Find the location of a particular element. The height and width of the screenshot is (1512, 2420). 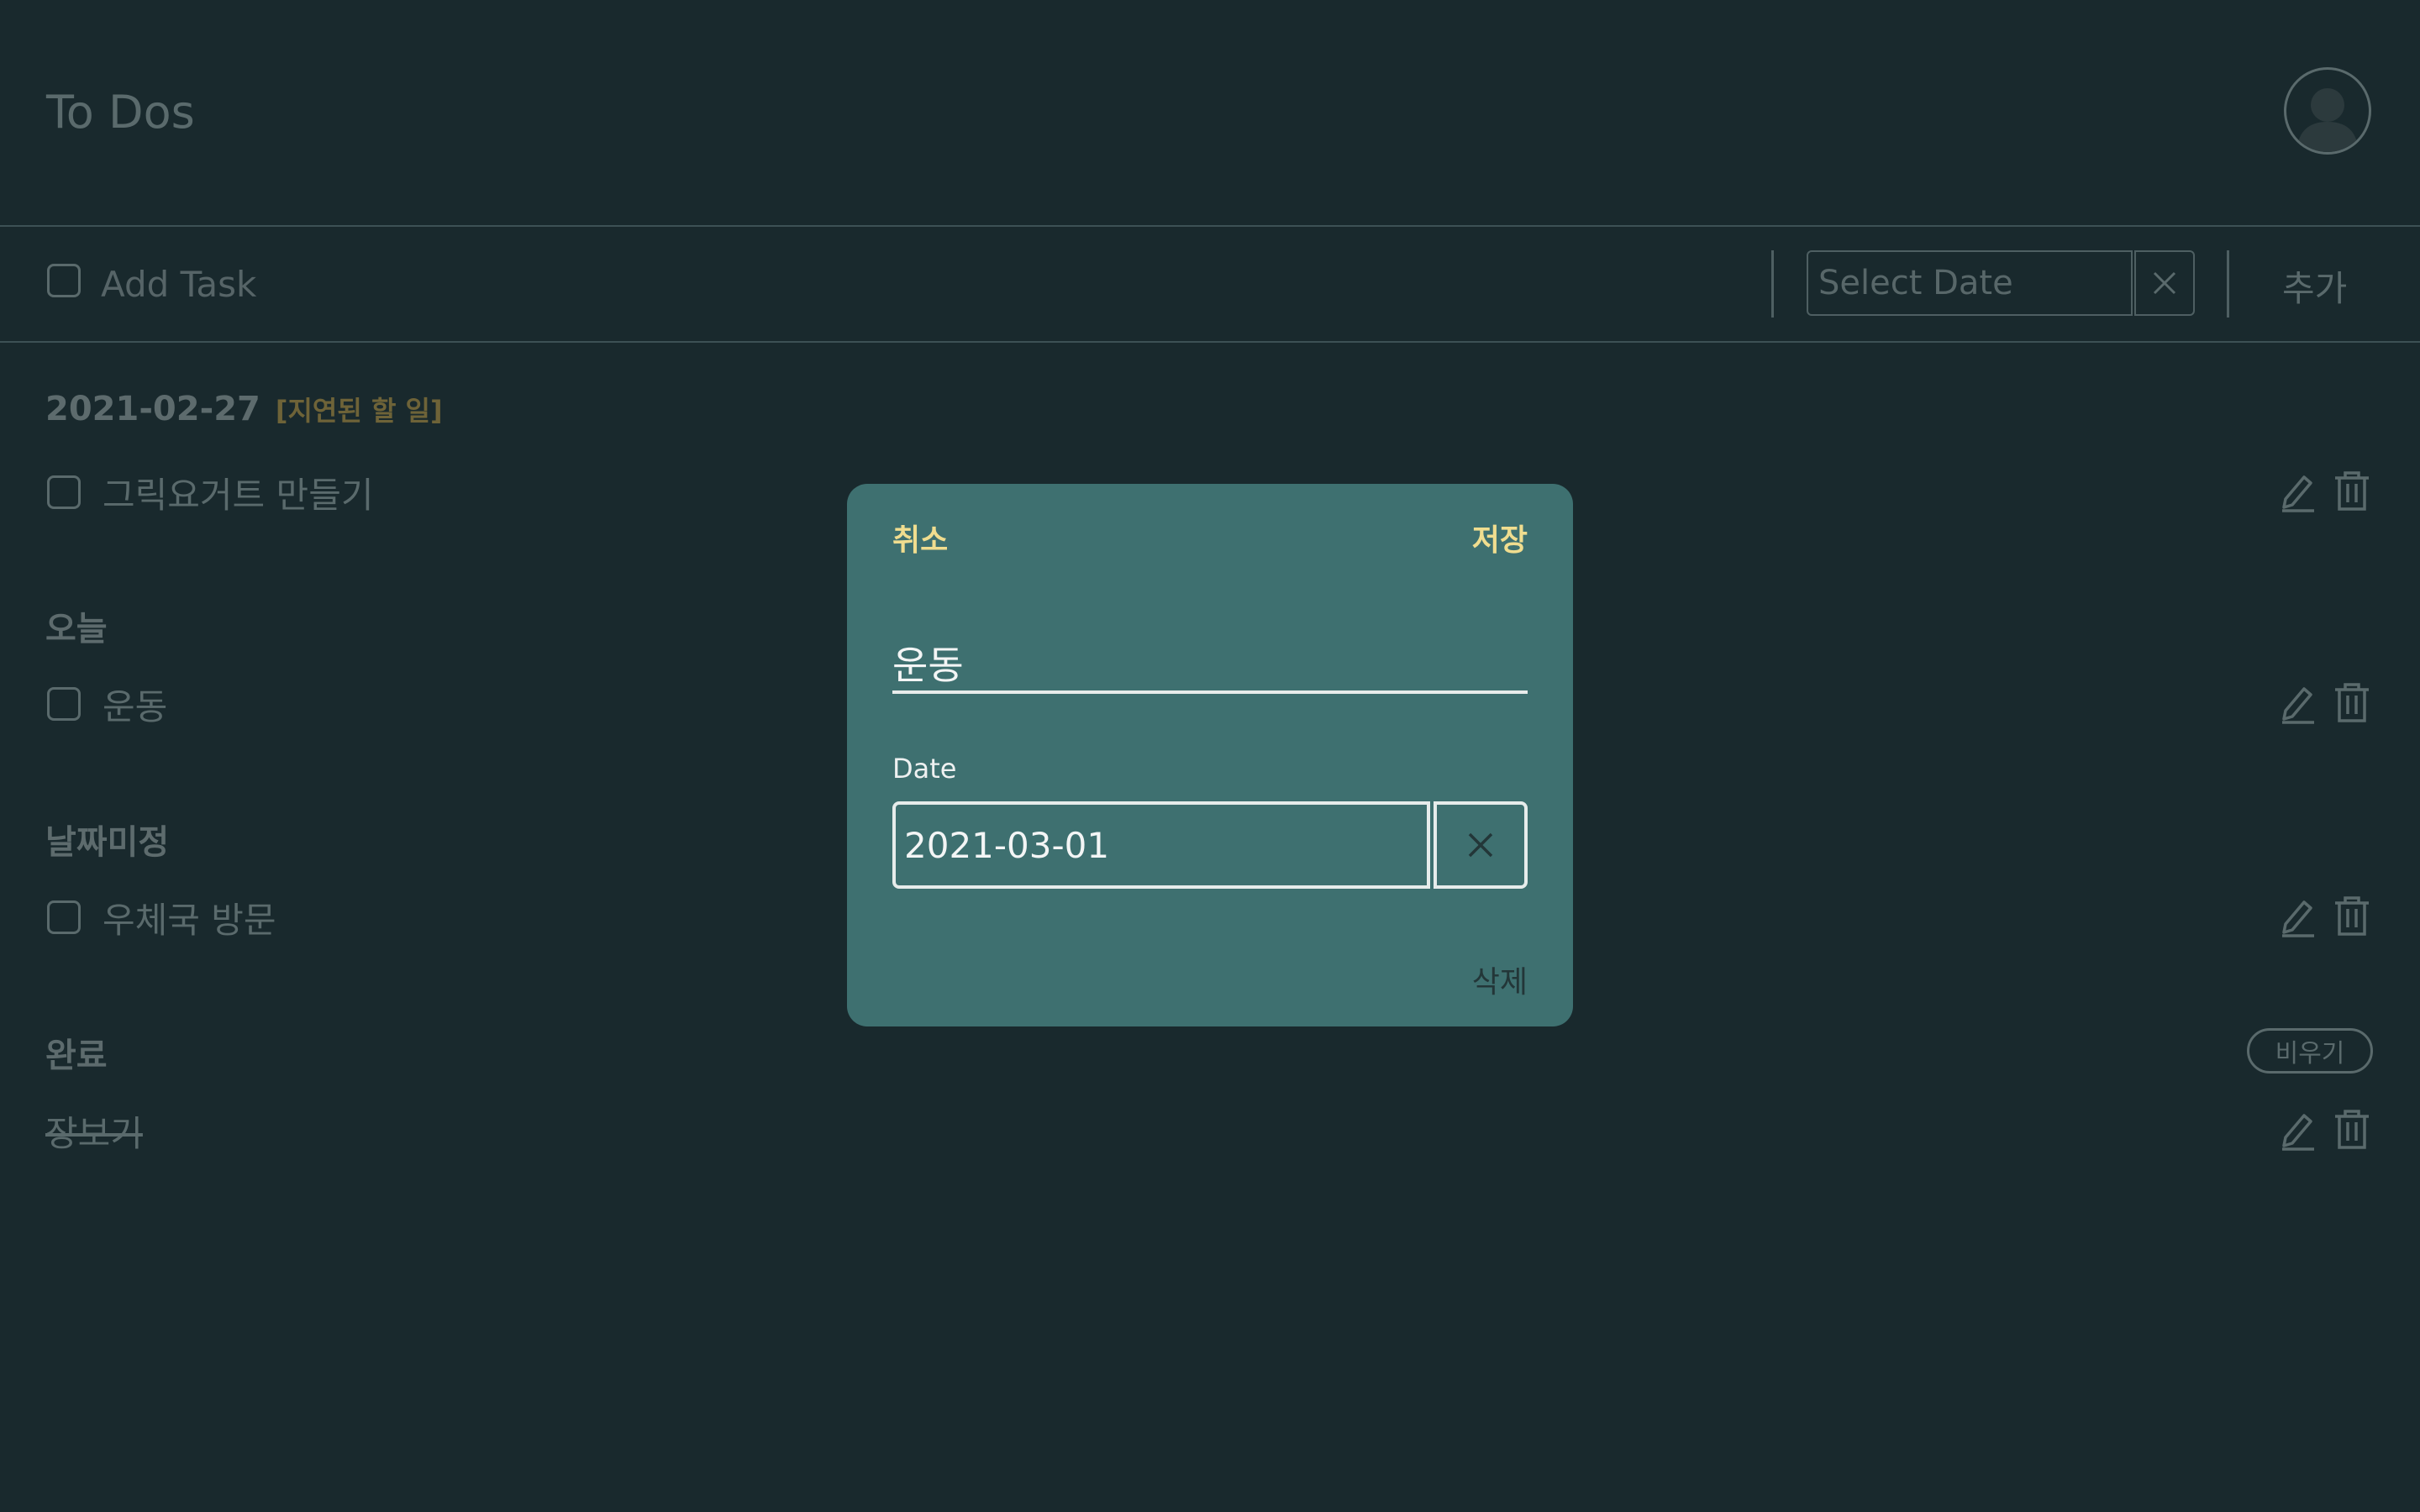

date-label: Date is located at coordinates (925, 769).